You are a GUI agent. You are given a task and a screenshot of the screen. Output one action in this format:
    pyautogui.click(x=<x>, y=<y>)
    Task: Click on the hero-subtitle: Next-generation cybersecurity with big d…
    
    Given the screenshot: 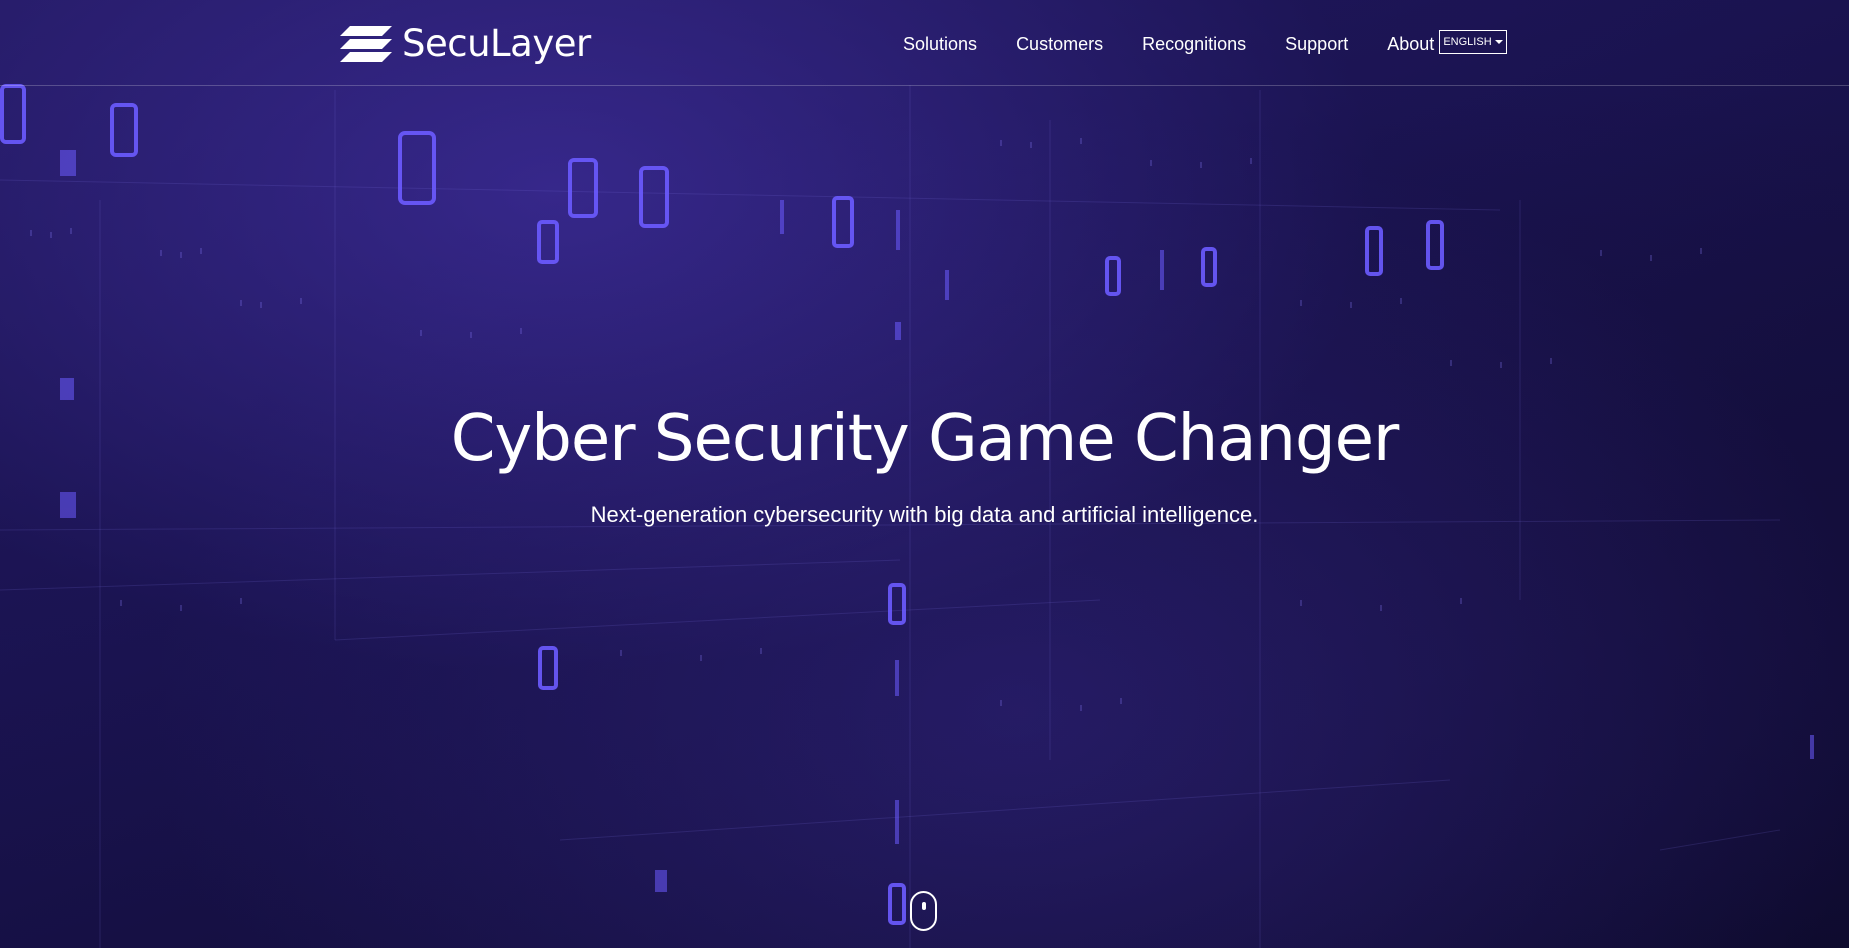 What is the action you would take?
    pyautogui.click(x=924, y=514)
    